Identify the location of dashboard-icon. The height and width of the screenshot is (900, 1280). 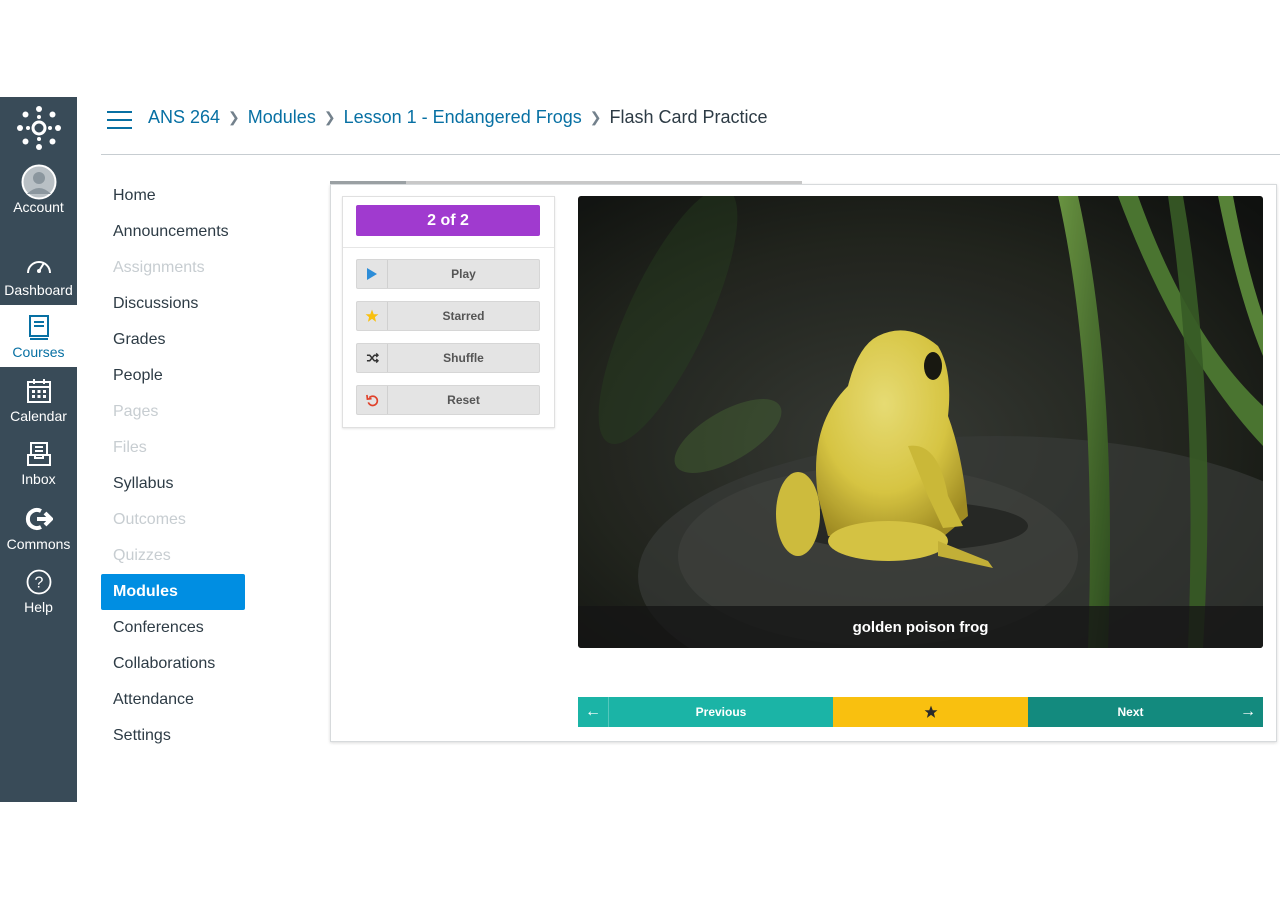
(39, 265).